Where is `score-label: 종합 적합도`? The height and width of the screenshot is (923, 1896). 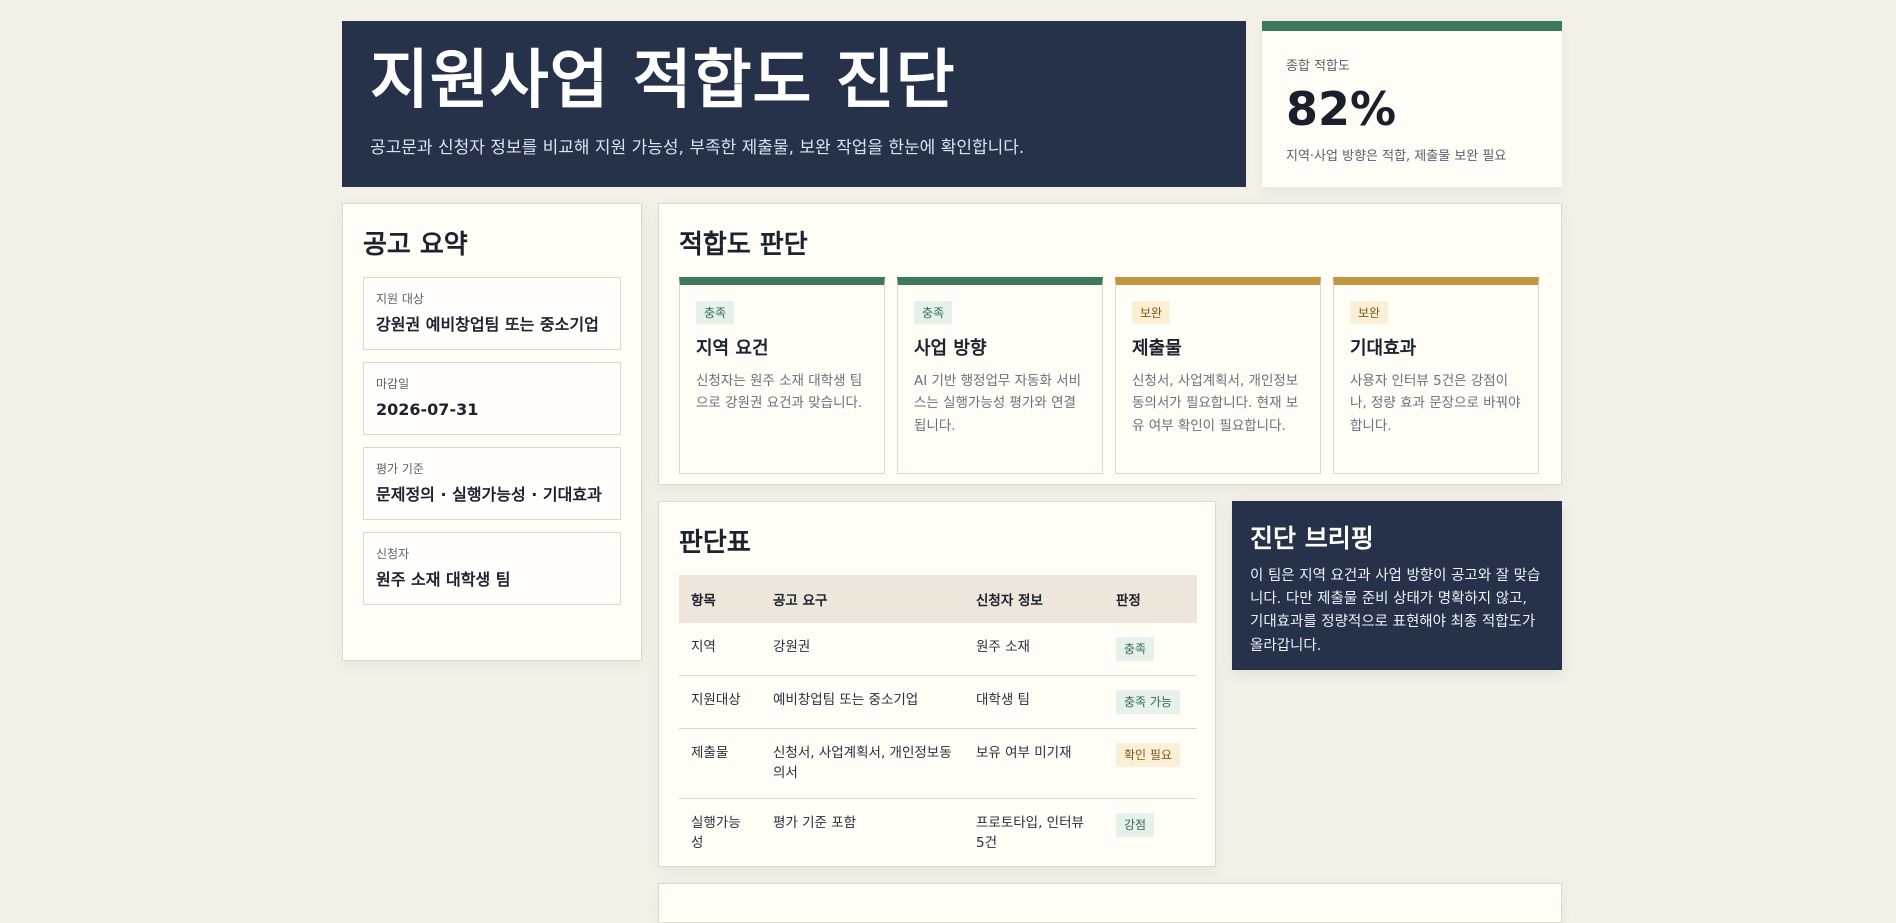 score-label: 종합 적합도 is located at coordinates (1318, 66).